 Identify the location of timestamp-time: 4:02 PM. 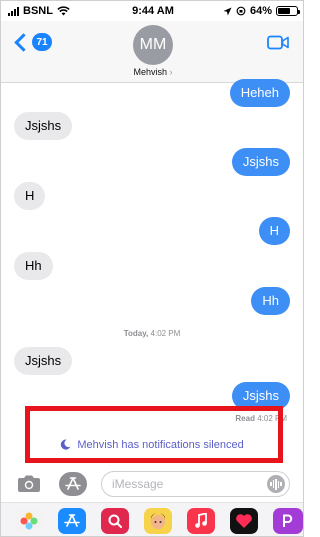
(165, 333).